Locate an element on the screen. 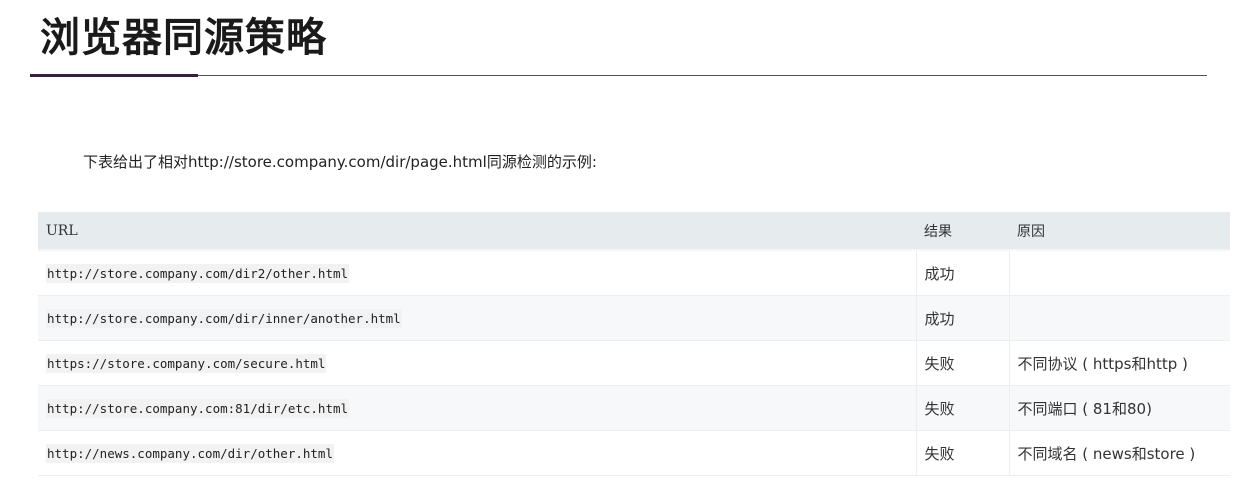 This screenshot has height=491, width=1250. cell-reason: 不同端口 ( 81和80) is located at coordinates (1119, 408).